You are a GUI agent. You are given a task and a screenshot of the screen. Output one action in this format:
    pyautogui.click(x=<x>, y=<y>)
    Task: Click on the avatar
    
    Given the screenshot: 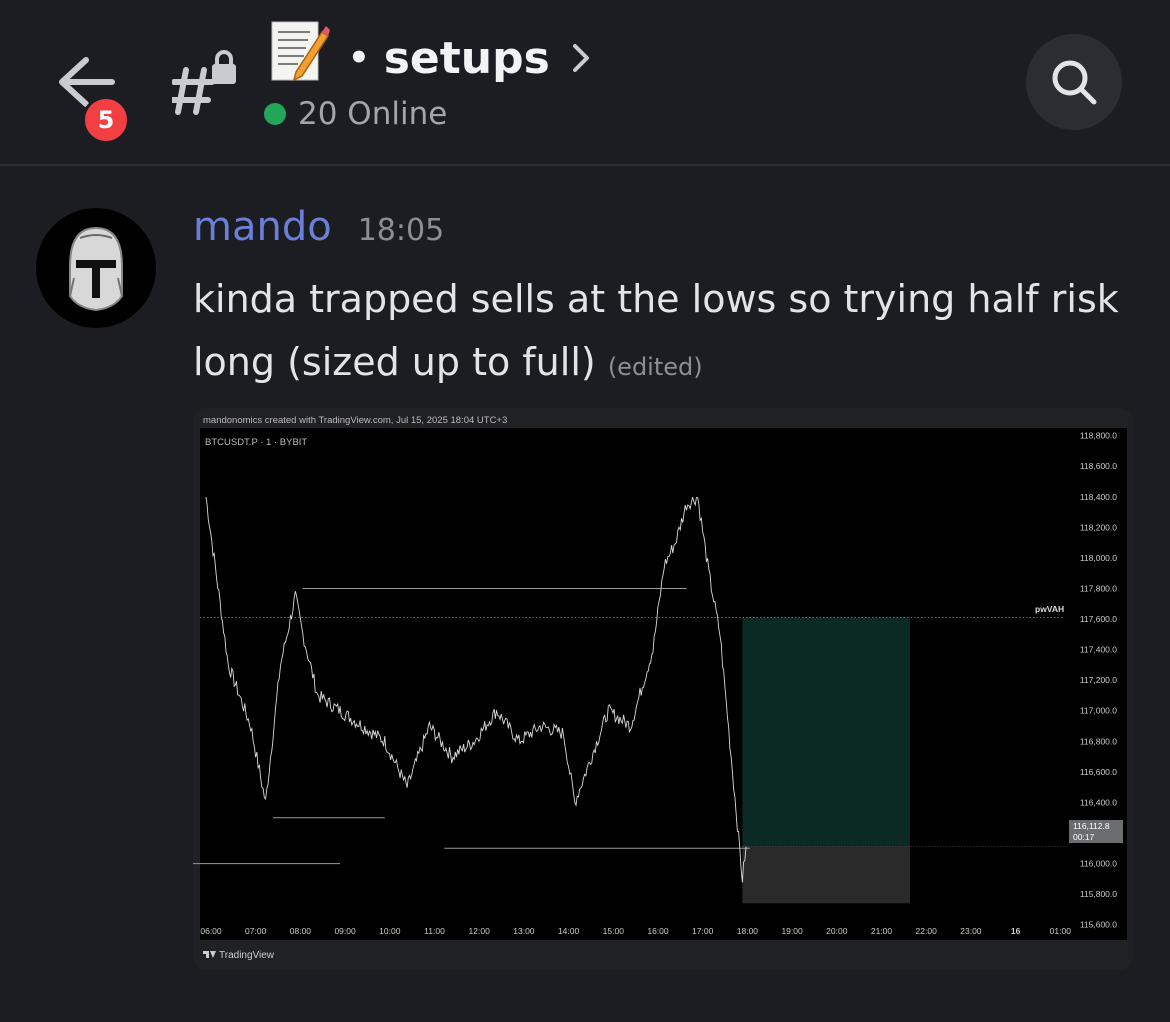 What is the action you would take?
    pyautogui.click(x=96, y=268)
    